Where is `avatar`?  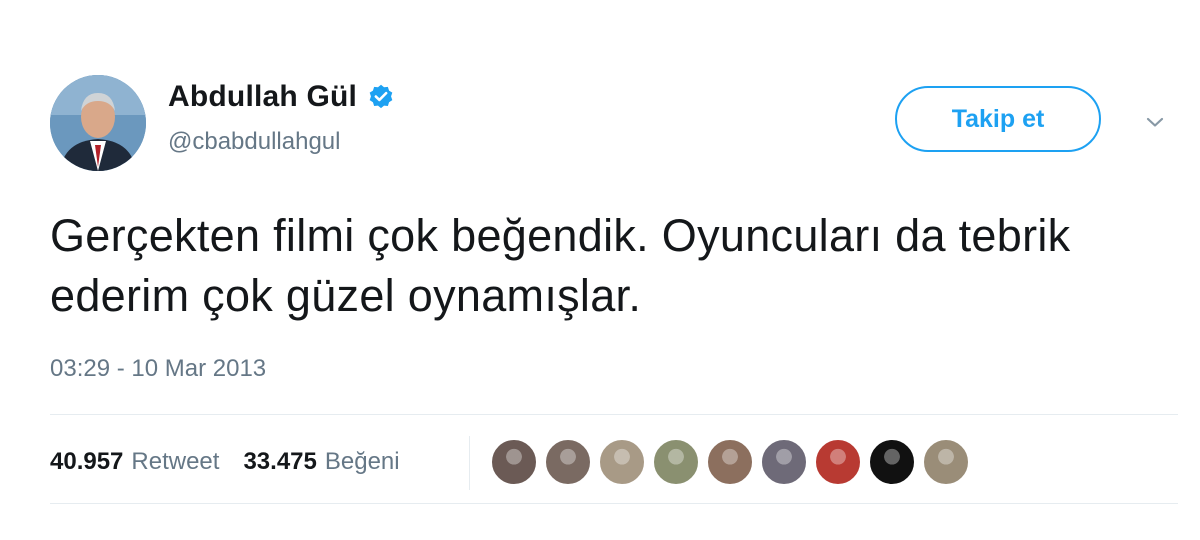
avatar is located at coordinates (98, 123).